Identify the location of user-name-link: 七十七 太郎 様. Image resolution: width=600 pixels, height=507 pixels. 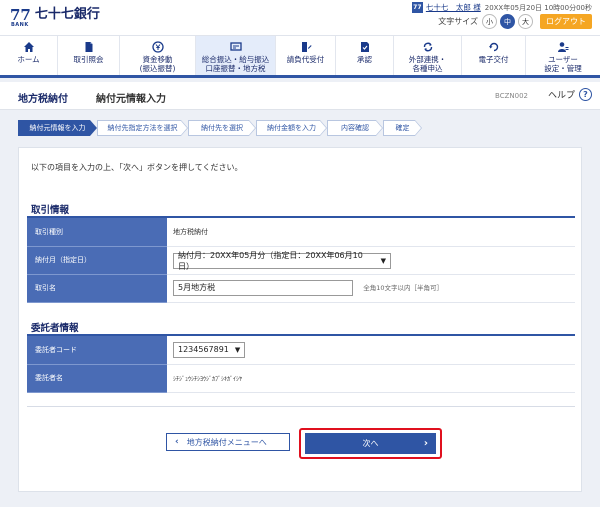
(453, 7).